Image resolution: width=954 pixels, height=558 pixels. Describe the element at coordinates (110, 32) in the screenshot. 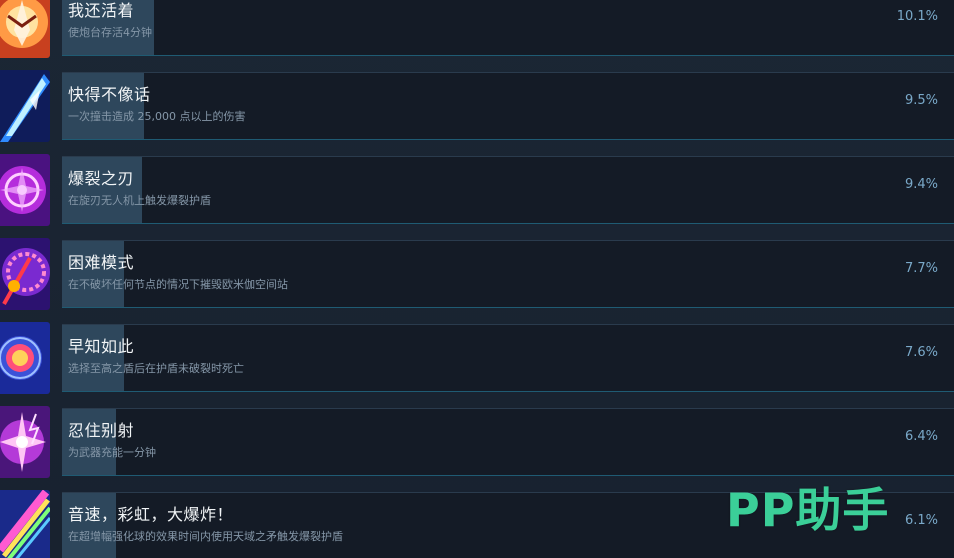

I see `achievement-description: 使炮台存活4分钟` at that location.